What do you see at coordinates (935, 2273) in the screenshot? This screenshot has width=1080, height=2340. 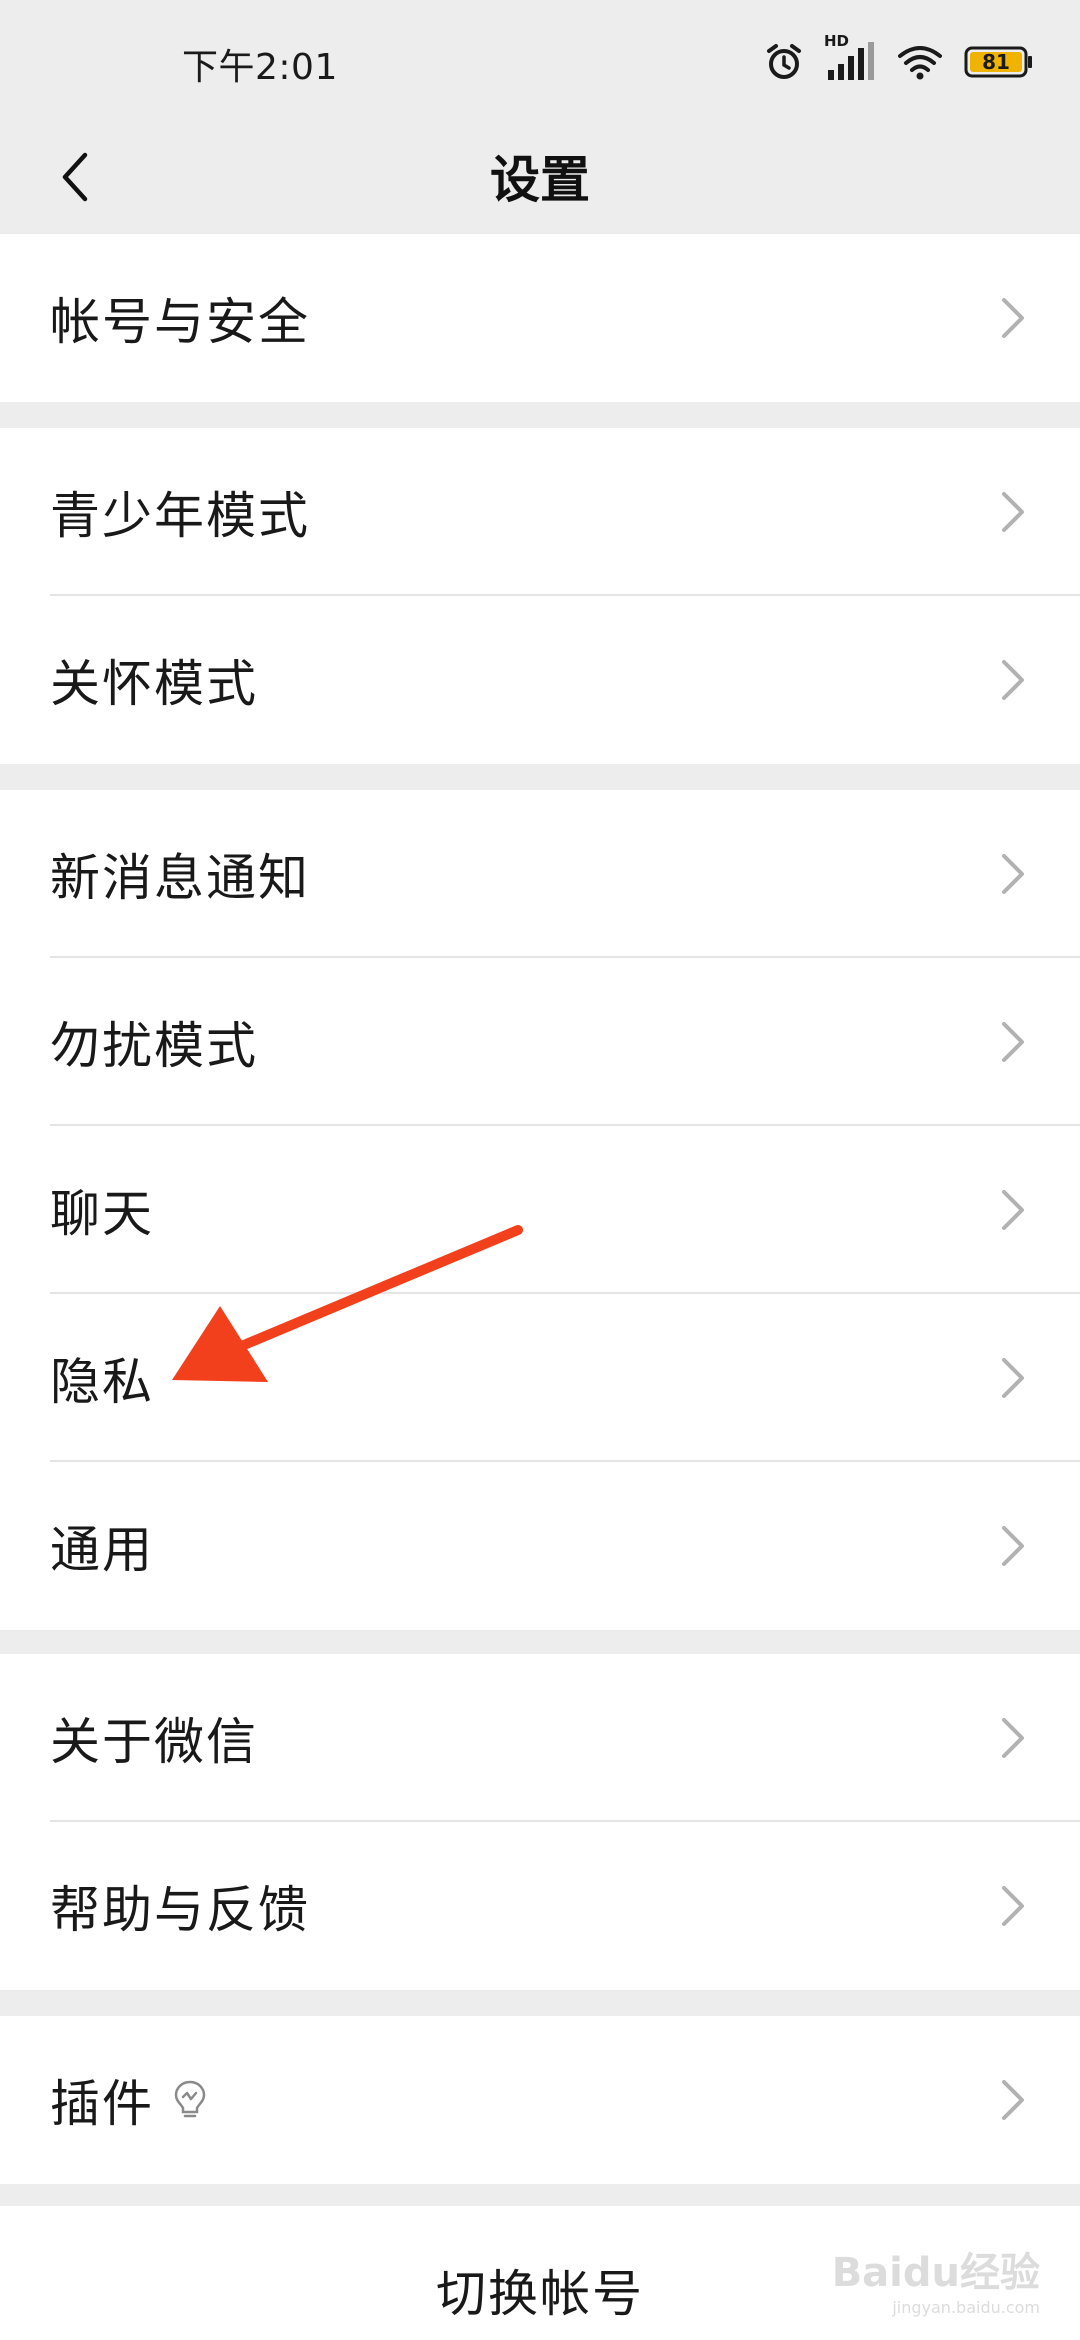 I see `watermark-text: Baidu经验` at bounding box center [935, 2273].